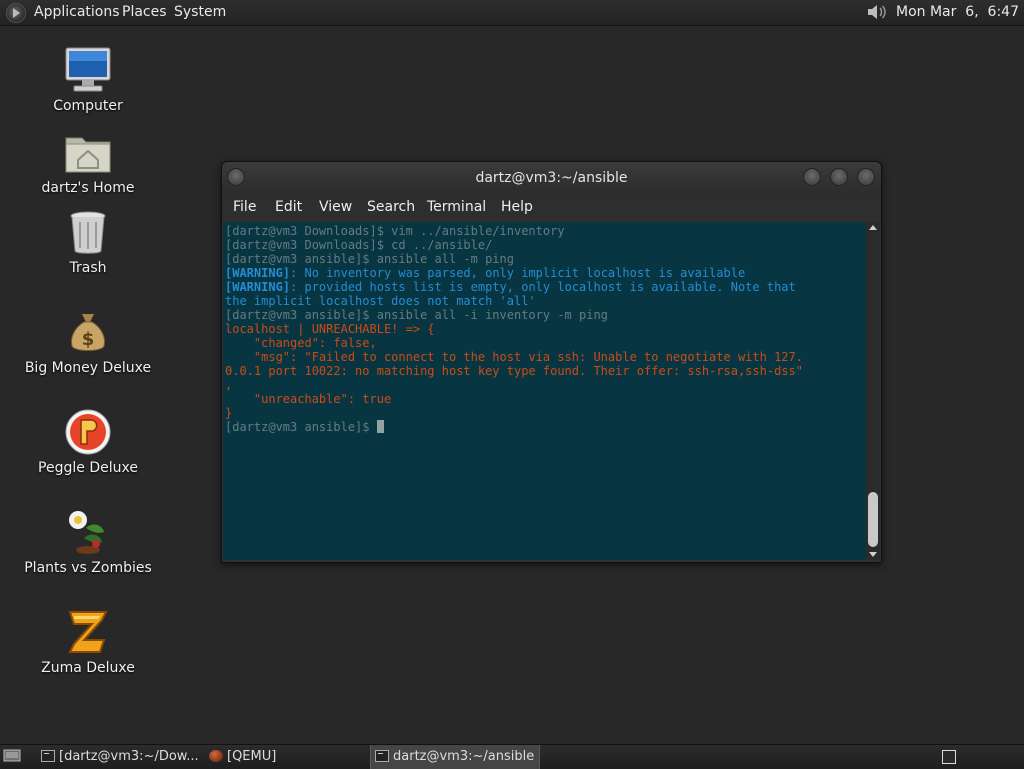 The image size is (1024, 769). Describe the element at coordinates (88, 368) in the screenshot. I see `desktop-icon-label: Big Money Deluxe` at that location.